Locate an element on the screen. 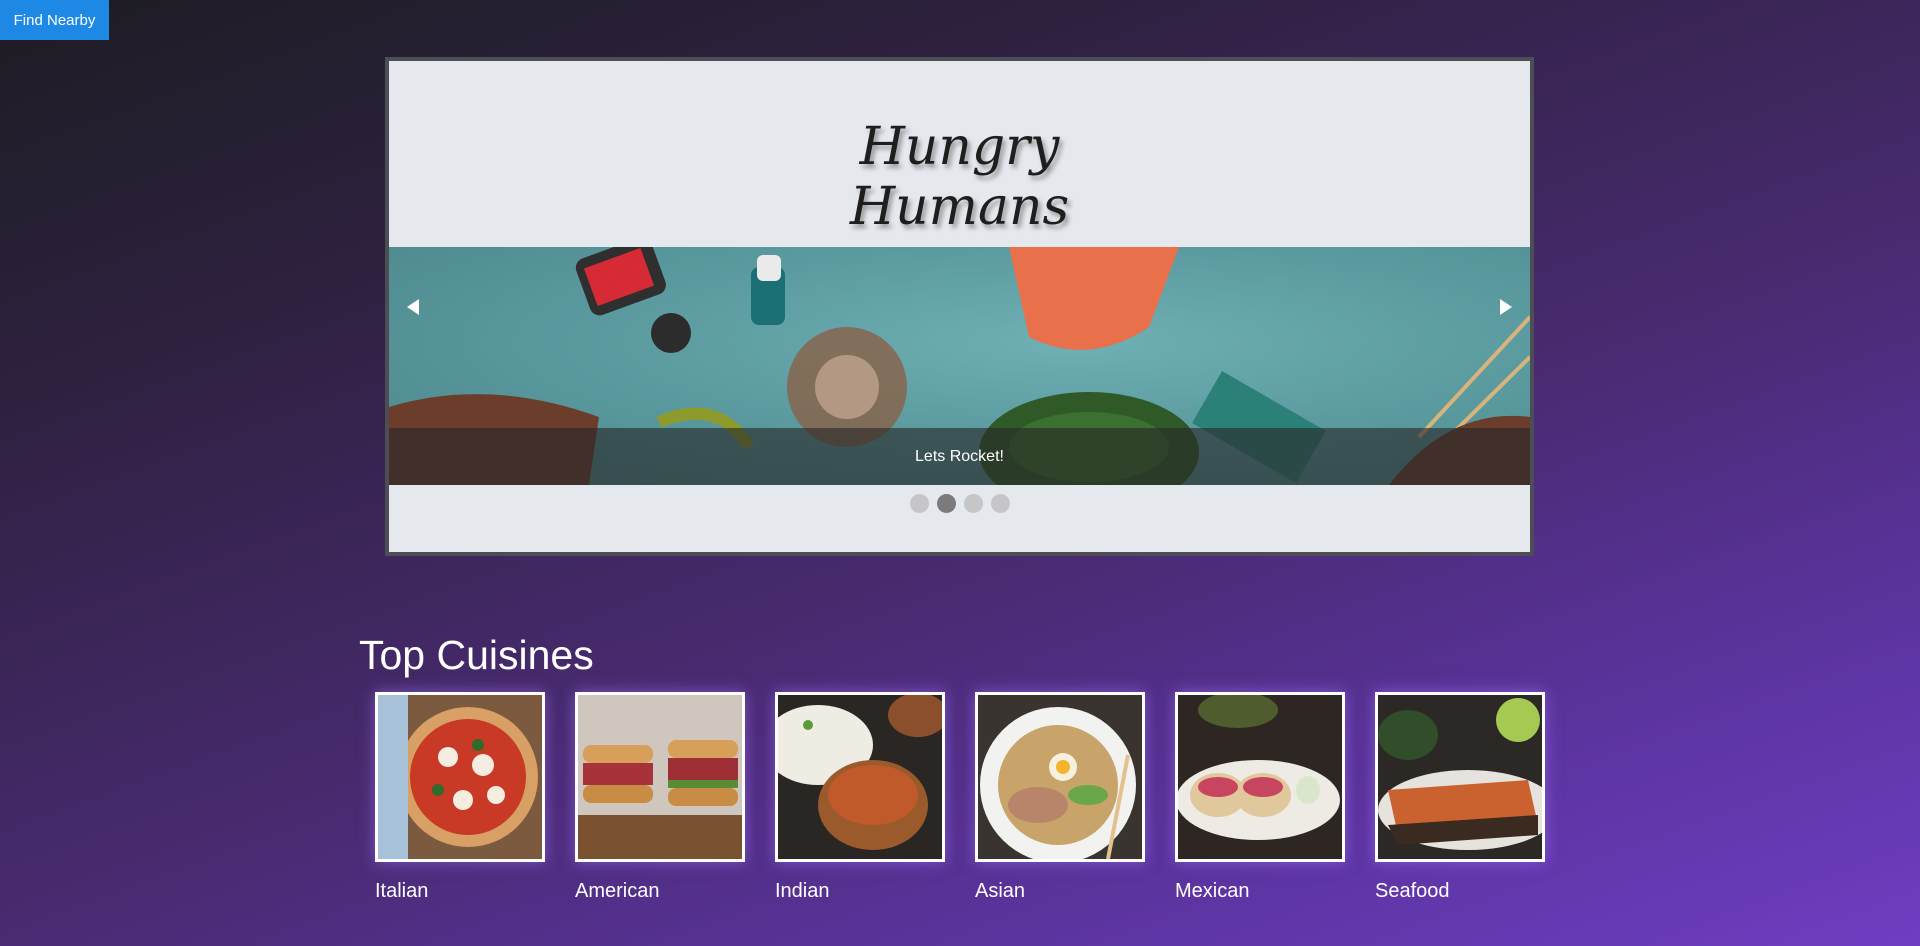  tacos-illustration is located at coordinates (1260, 777).